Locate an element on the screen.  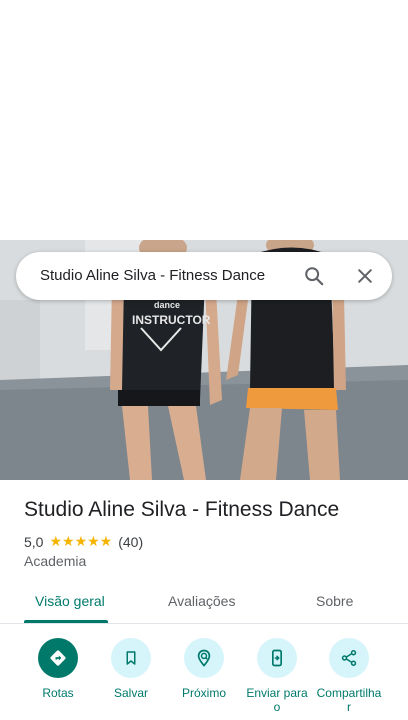
active-tab-indicator is located at coordinates (66, 621).